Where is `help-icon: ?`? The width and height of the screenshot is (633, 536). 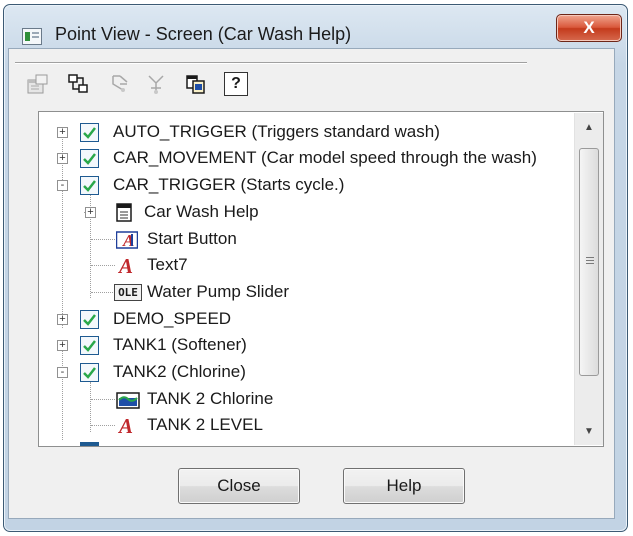 help-icon: ? is located at coordinates (236, 84).